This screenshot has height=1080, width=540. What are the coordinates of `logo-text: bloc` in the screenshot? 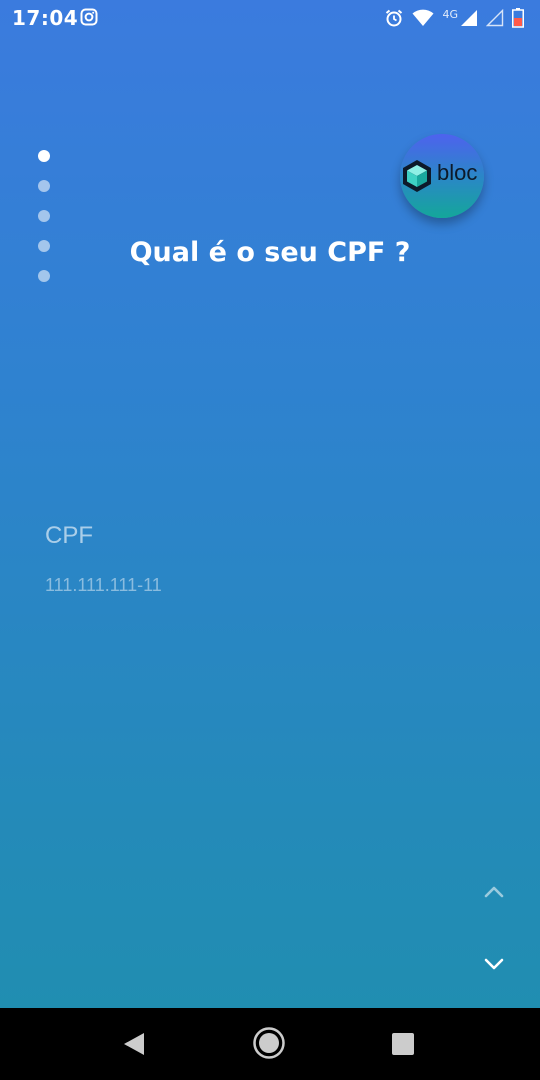 It's located at (457, 172).